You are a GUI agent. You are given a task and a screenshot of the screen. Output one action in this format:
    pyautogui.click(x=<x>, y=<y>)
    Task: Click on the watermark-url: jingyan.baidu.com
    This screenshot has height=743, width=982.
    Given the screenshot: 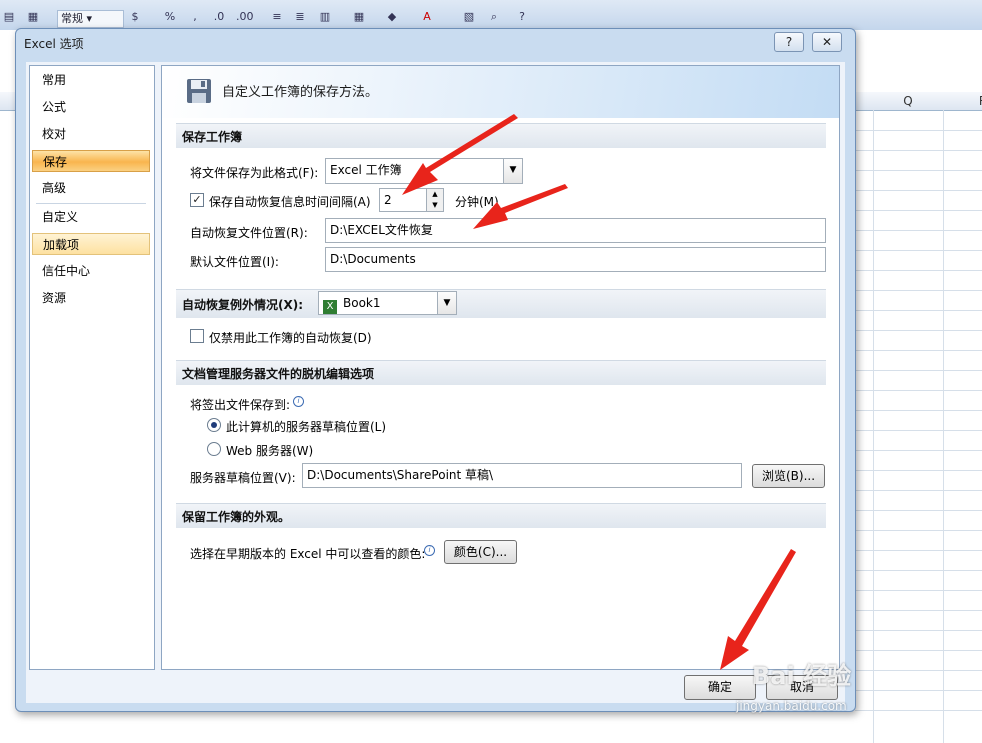 What is the action you would take?
    pyautogui.click(x=791, y=706)
    